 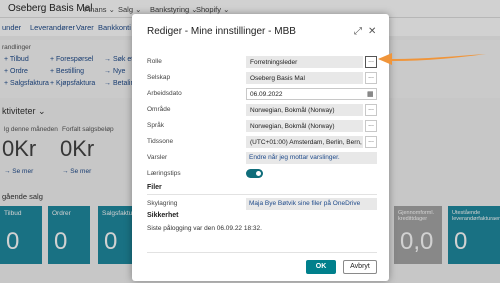 What do you see at coordinates (432, 59) in the screenshot?
I see `annotation-arrow` at bounding box center [432, 59].